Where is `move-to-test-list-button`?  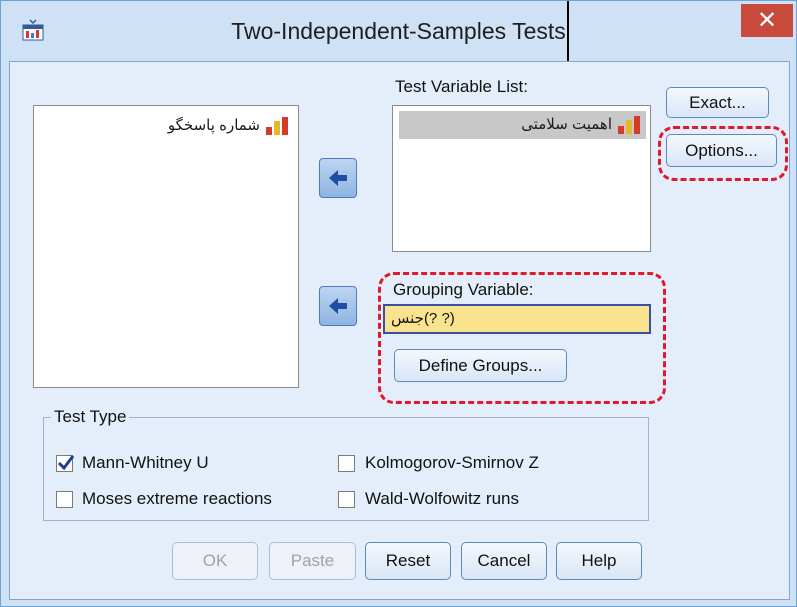
move-to-test-list-button is located at coordinates (338, 178).